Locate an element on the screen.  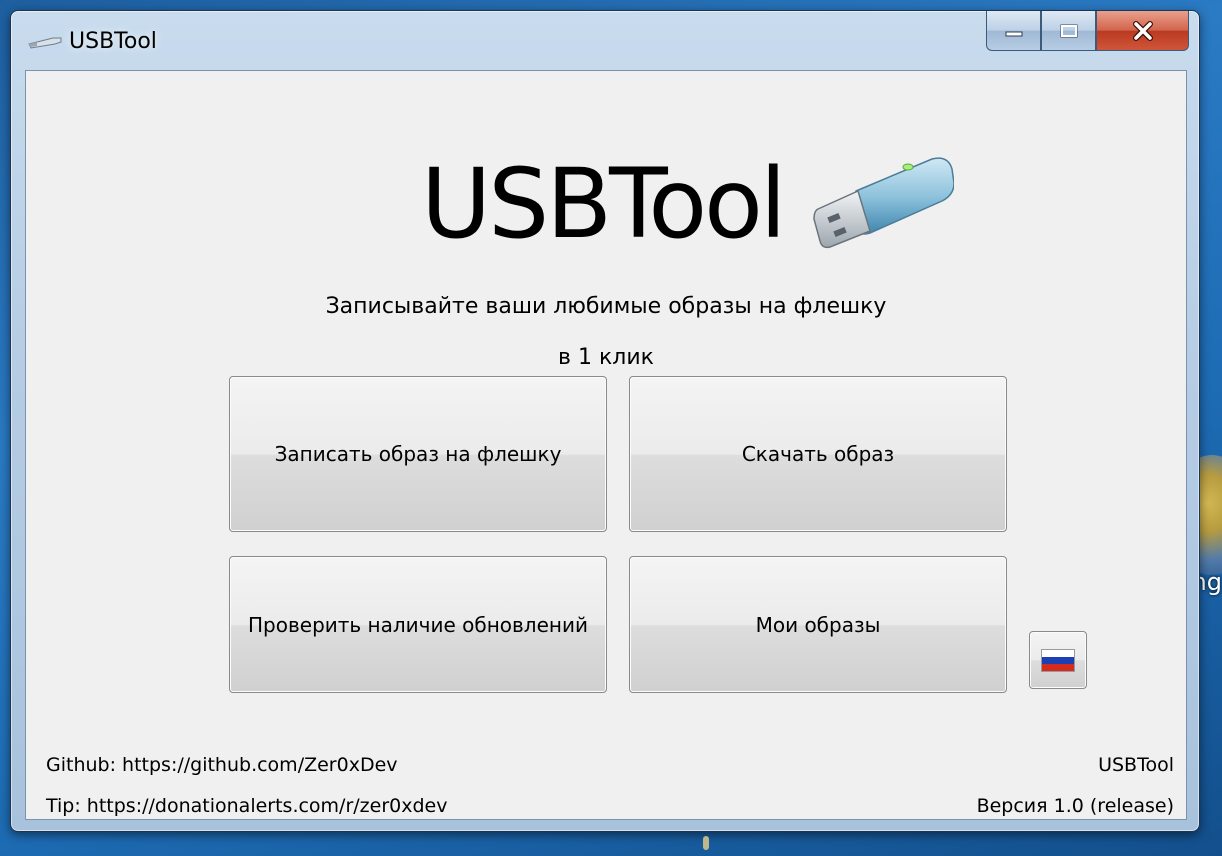
subtitle-line-2: в 1 клик is located at coordinates (606, 357).